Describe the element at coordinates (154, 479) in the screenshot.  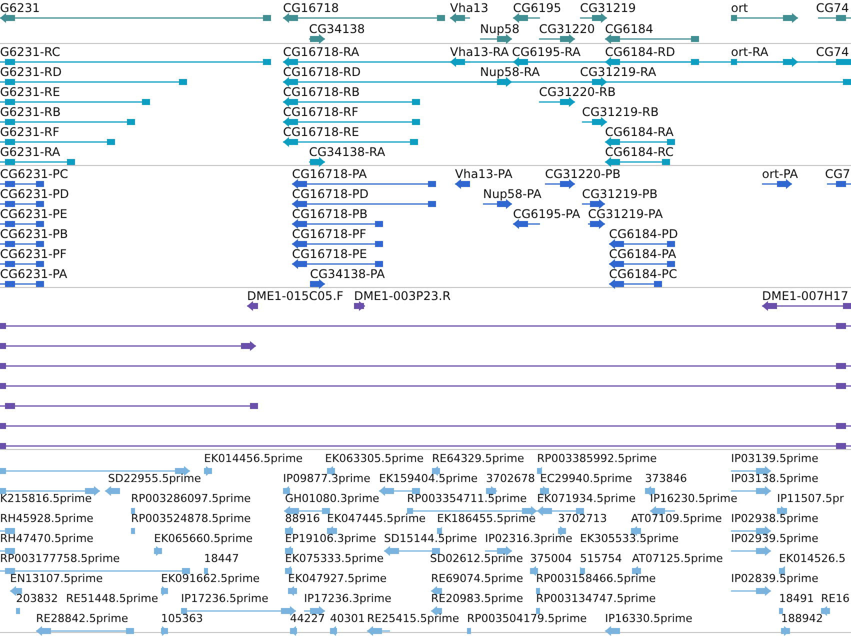
I see `feature-label: SD22955.5prime` at that location.